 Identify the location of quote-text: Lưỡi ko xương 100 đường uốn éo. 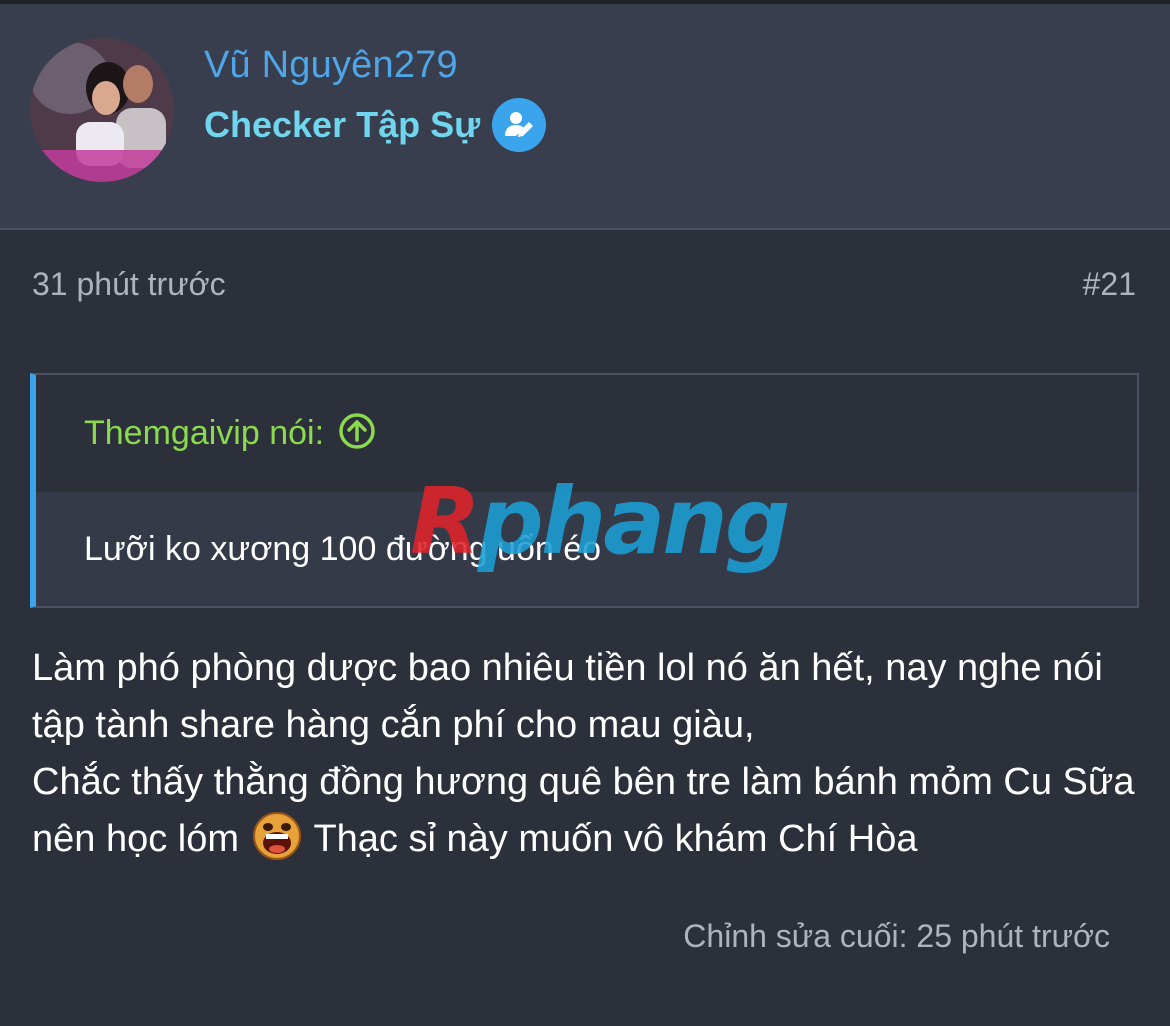
(343, 548).